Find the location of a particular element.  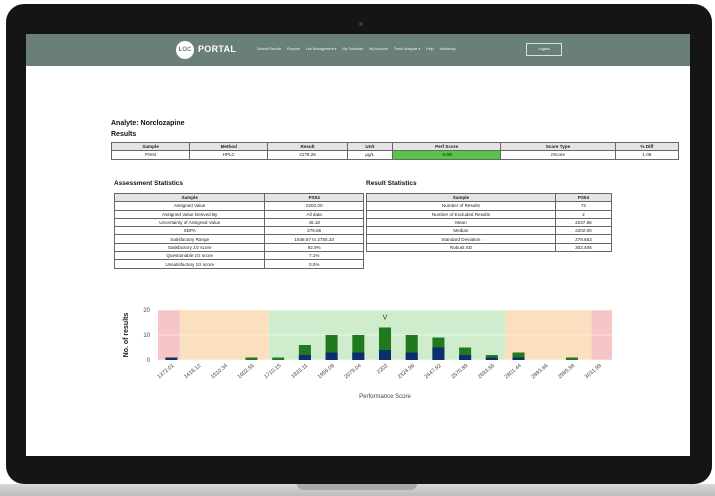

stat-value: All data is located at coordinates (314, 214).